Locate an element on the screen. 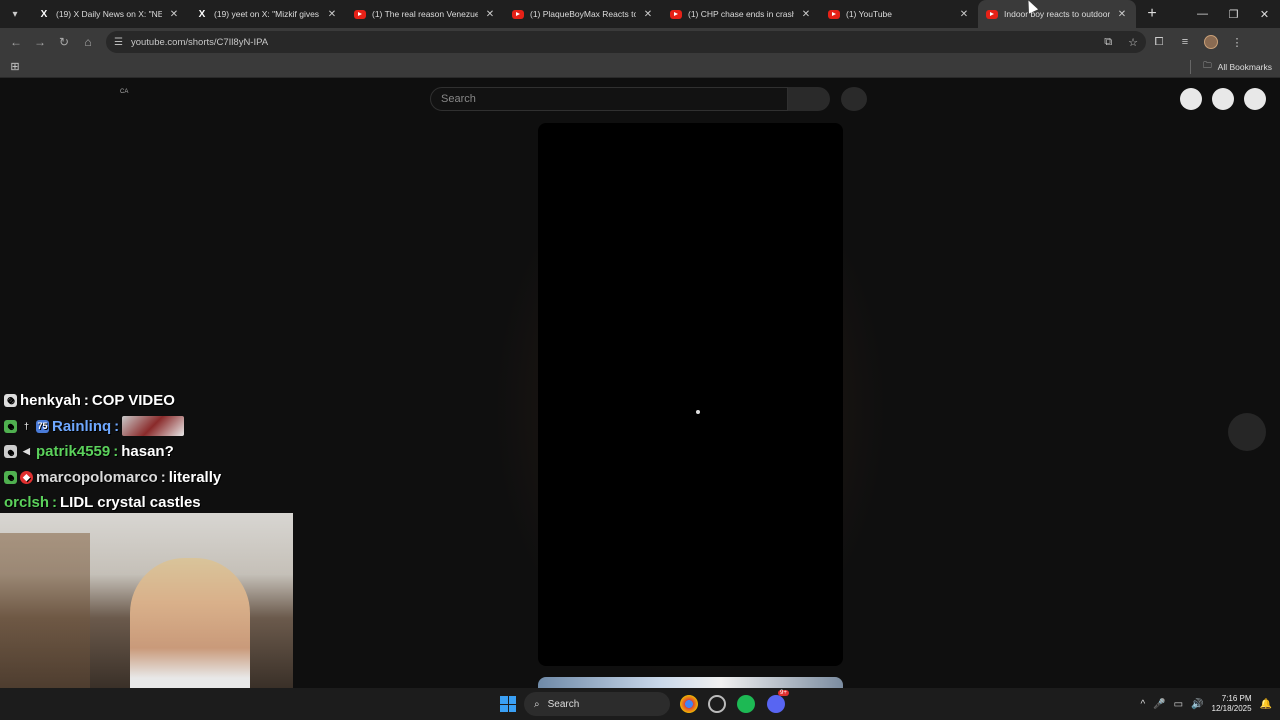 Image resolution: width=1280 pixels, height=720 pixels. chat-message: ☻ ◀ patrik4559: hasan? is located at coordinates (154, 452).